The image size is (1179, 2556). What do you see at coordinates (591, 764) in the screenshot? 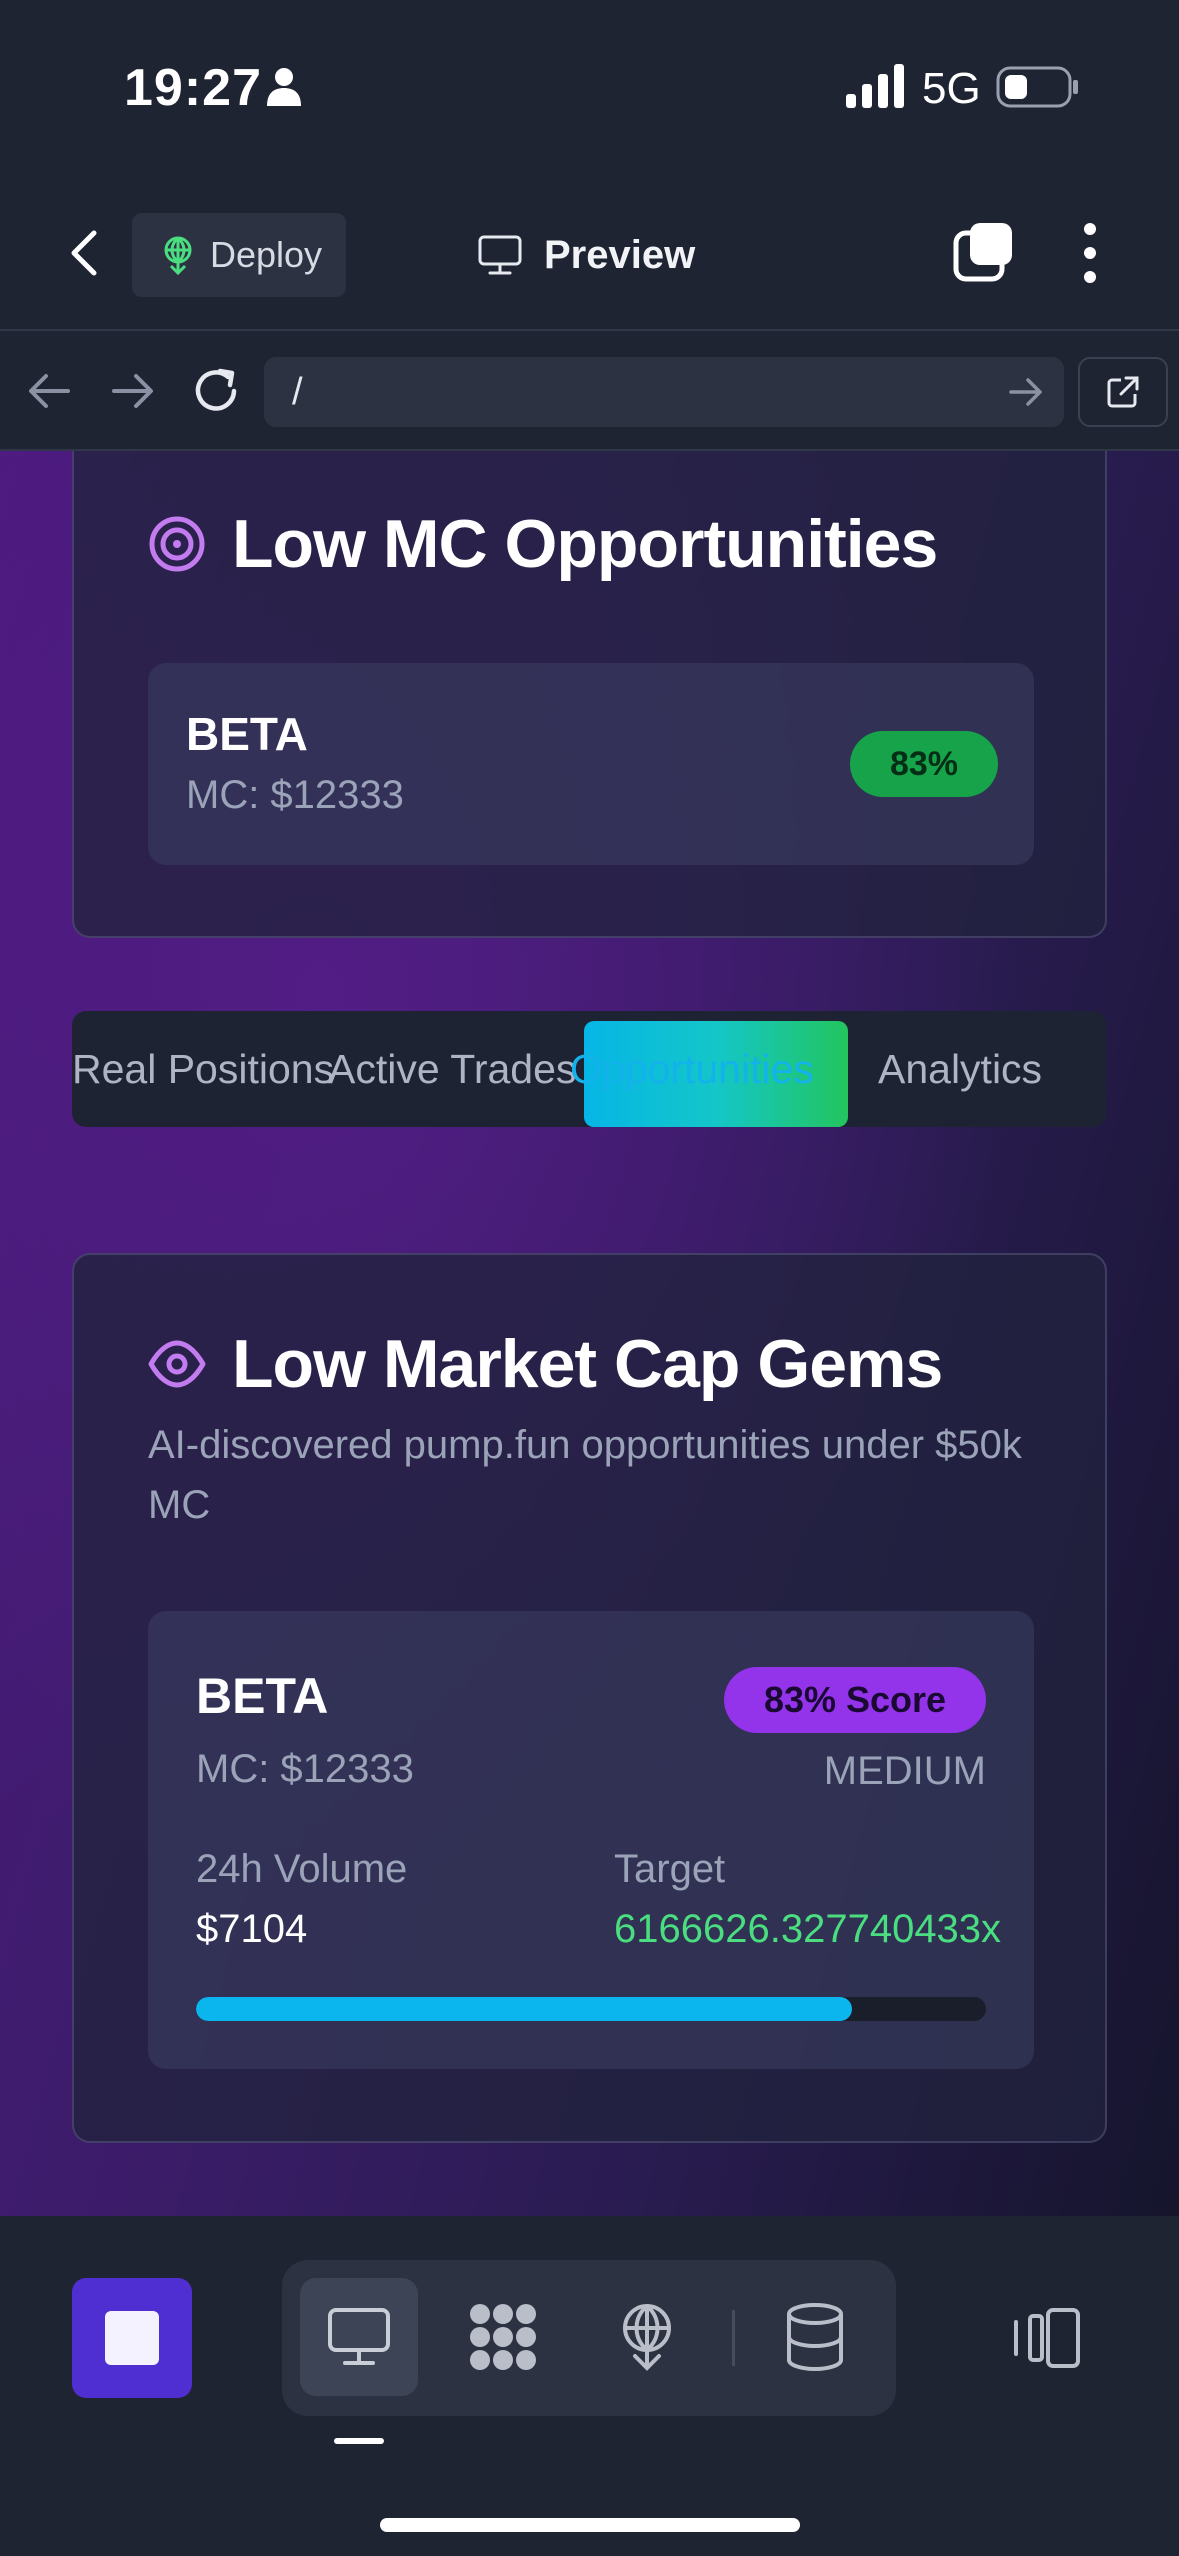
I see `low-mc-token-card: BETA MC: $12333 83%` at bounding box center [591, 764].